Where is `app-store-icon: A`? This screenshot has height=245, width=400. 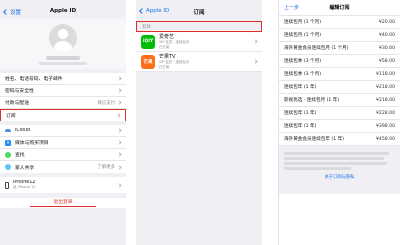
app-store-icon: A is located at coordinates (8, 142).